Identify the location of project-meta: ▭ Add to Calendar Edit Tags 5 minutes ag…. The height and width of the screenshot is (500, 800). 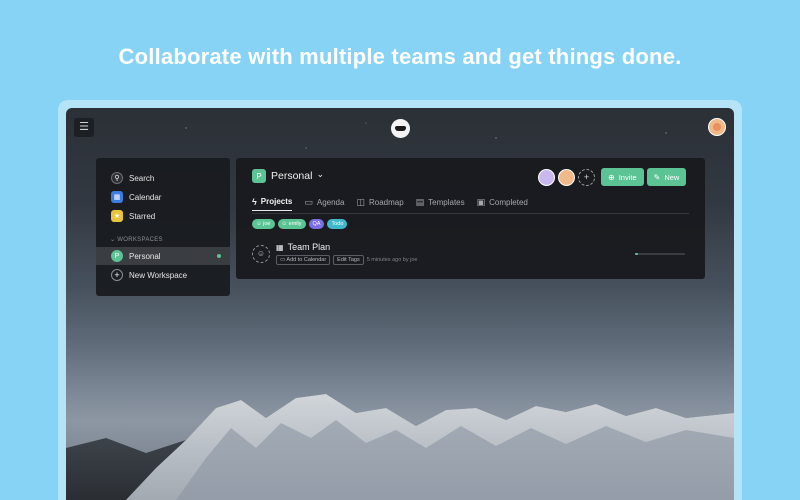
(346, 260).